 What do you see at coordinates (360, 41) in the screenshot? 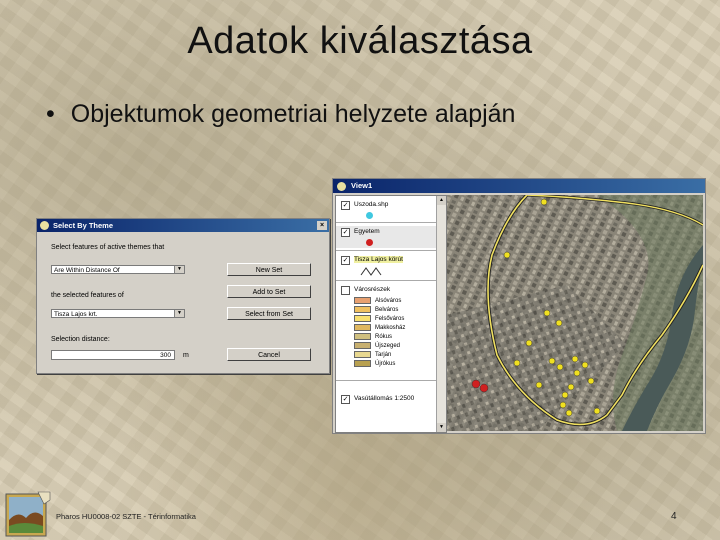
I see `slide-title: Adatok kiválasztása` at bounding box center [360, 41].